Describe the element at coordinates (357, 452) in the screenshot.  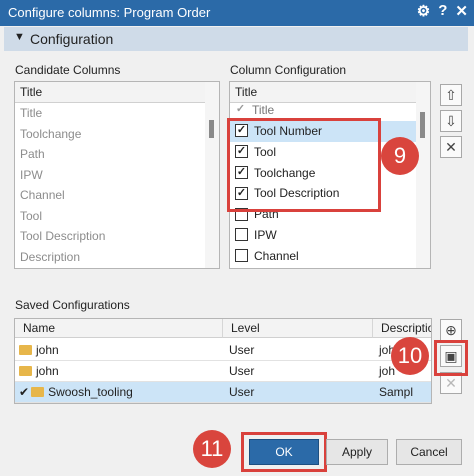
I see `apply-button: Apply` at that location.